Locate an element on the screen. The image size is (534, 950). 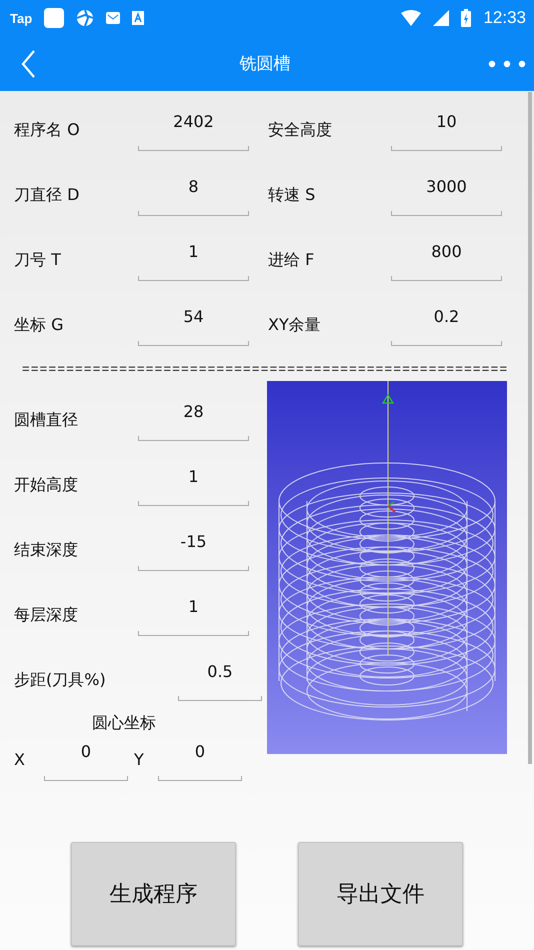
app-icon is located at coordinates (54, 18).